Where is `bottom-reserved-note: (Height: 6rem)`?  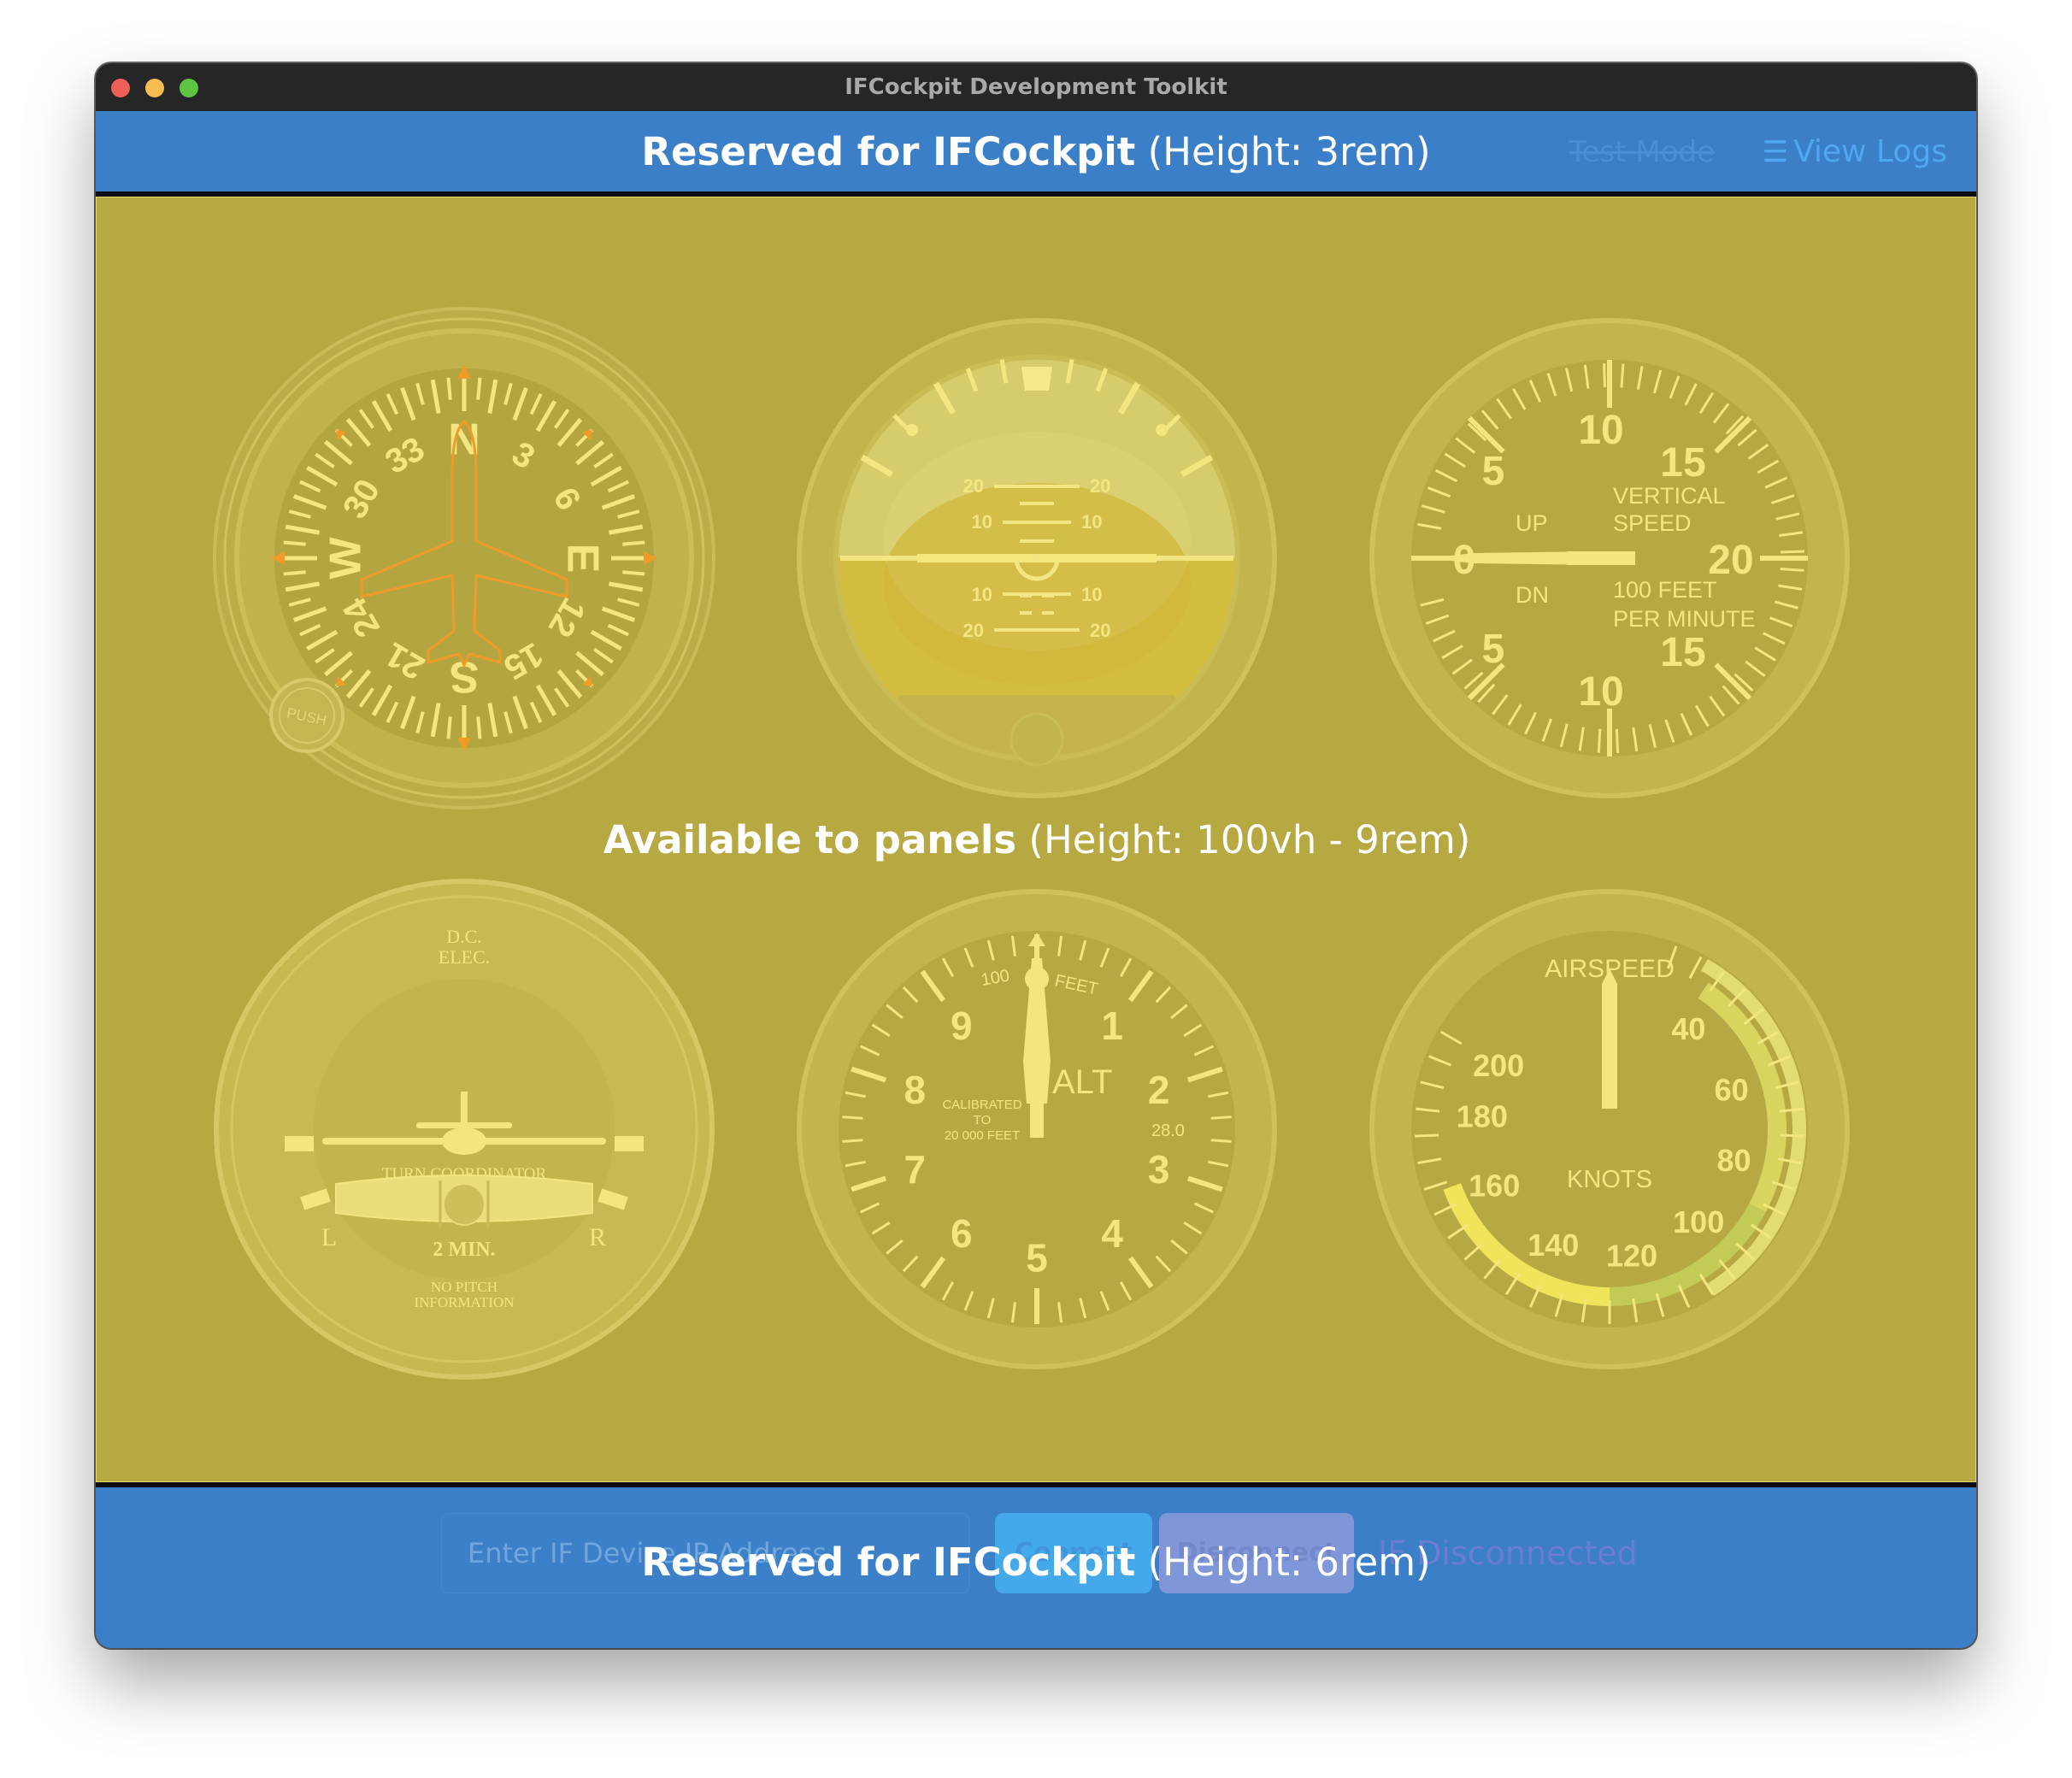 bottom-reserved-note: (Height: 6rem) is located at coordinates (1289, 1562).